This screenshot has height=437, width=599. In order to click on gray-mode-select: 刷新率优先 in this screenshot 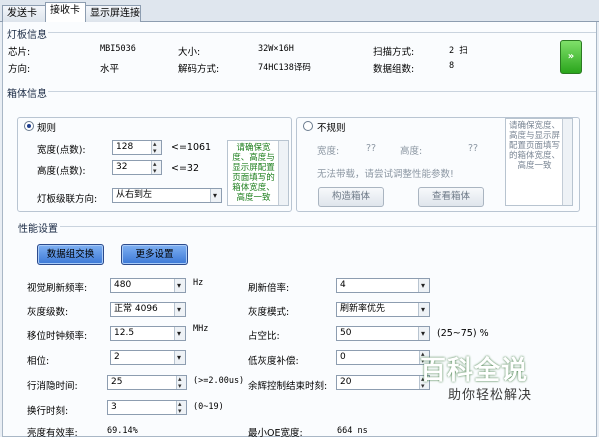, I will do `click(383, 309)`.